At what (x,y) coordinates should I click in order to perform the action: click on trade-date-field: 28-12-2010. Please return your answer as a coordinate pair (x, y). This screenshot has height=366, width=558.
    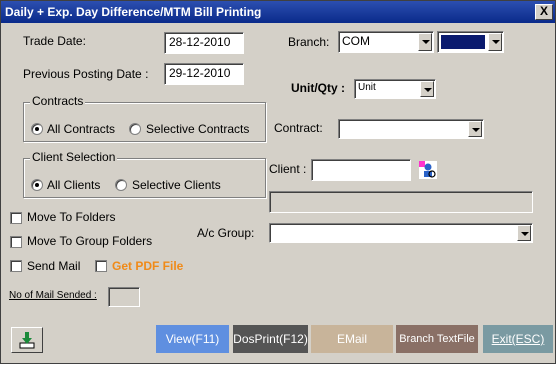
    Looking at the image, I should click on (204, 43).